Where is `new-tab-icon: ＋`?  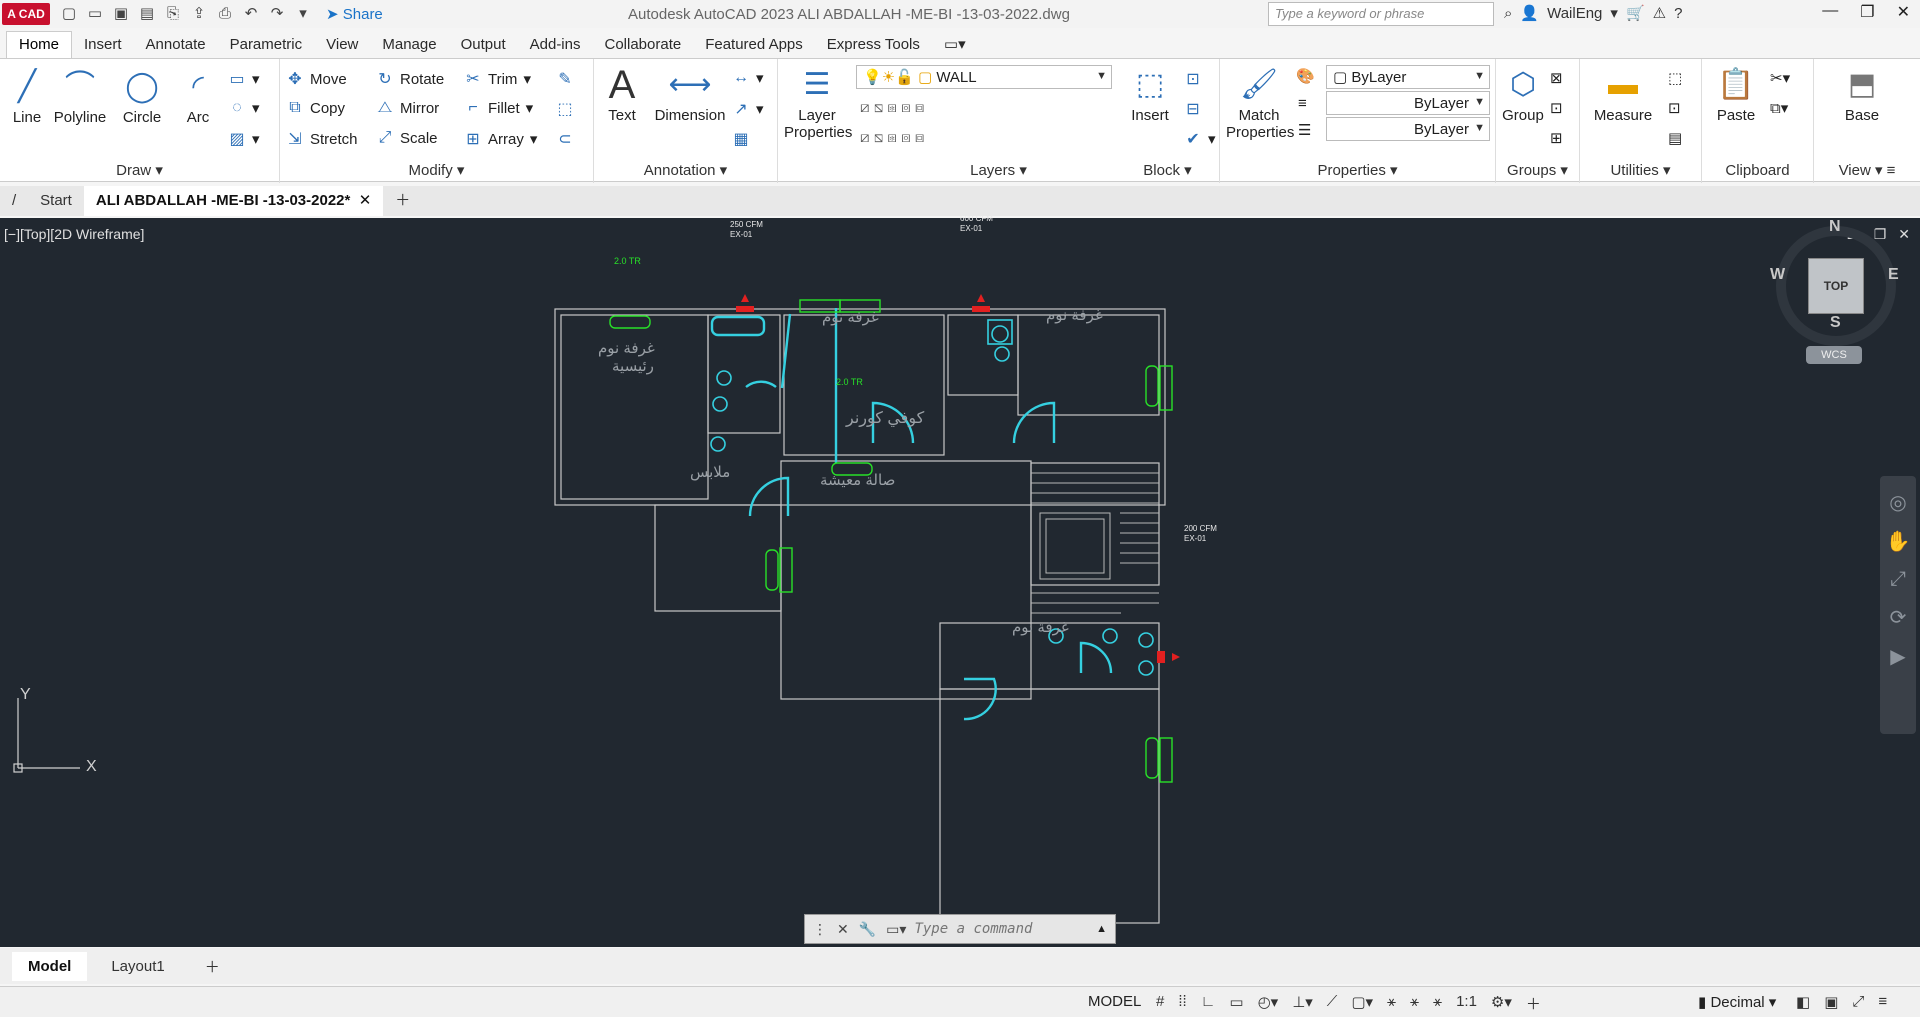
new-tab-icon: ＋ is located at coordinates (402, 201).